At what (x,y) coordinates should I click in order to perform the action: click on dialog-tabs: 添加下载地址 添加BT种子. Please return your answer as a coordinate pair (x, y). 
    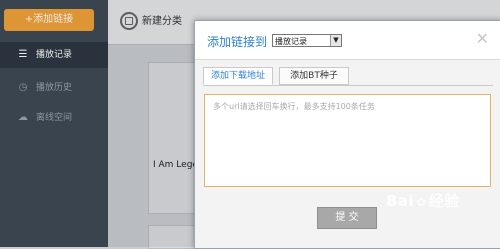
    Looking at the image, I should click on (348, 76).